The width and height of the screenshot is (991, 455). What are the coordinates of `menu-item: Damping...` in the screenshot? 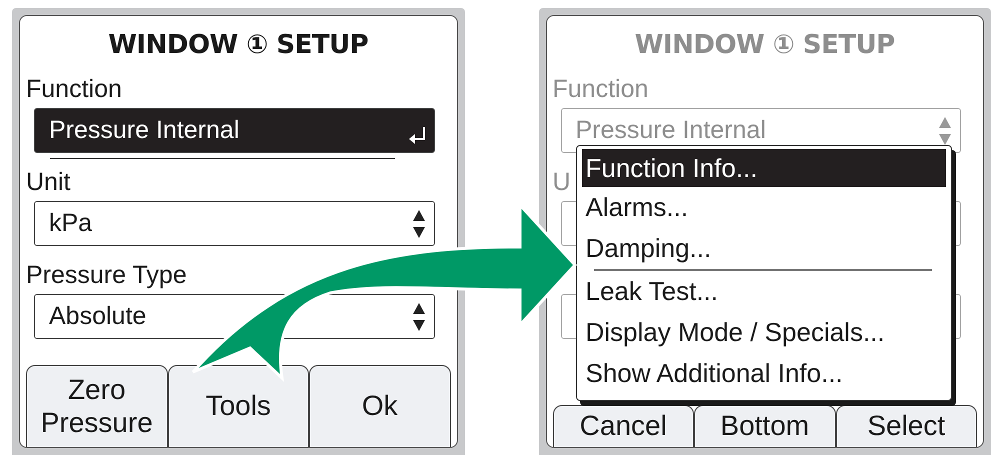 It's located at (764, 248).